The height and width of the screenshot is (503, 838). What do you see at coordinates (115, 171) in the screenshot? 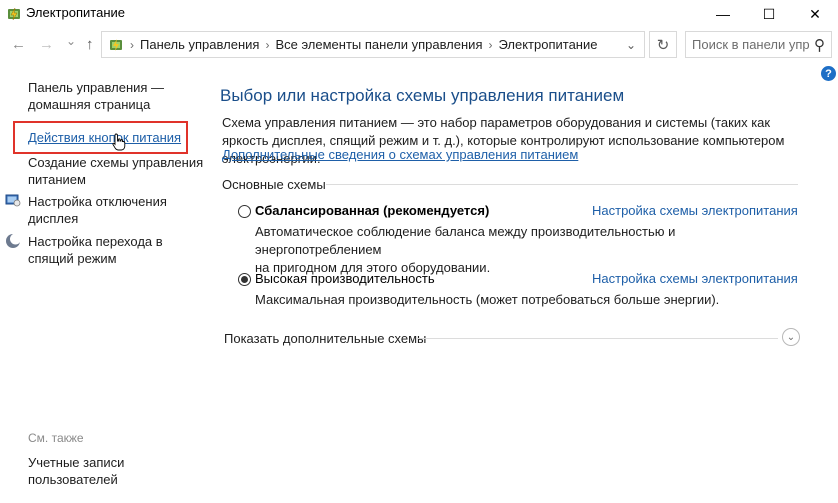
I see `sidebar-create-plan-link: Создание схемы управления питанием` at bounding box center [115, 171].